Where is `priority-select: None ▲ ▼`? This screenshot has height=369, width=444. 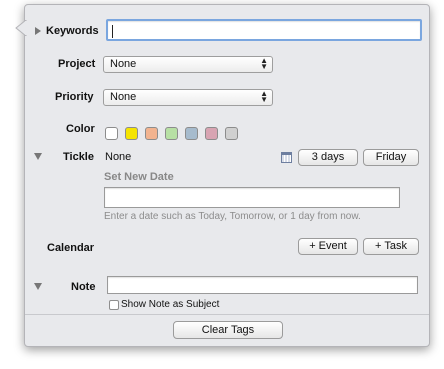
priority-select: None ▲ ▼ is located at coordinates (188, 97).